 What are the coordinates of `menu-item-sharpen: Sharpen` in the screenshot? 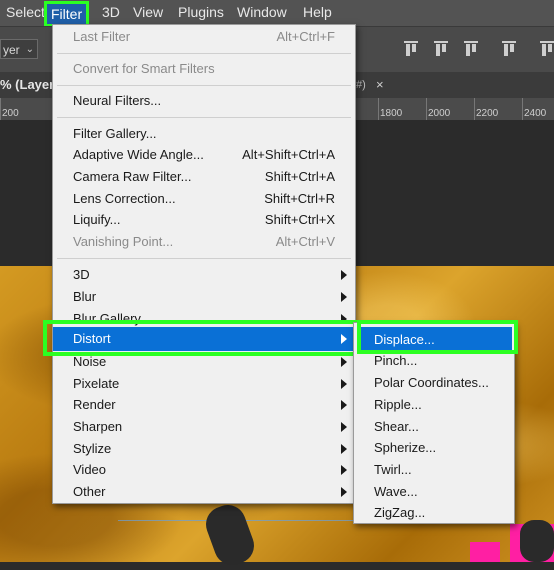 It's located at (97, 427).